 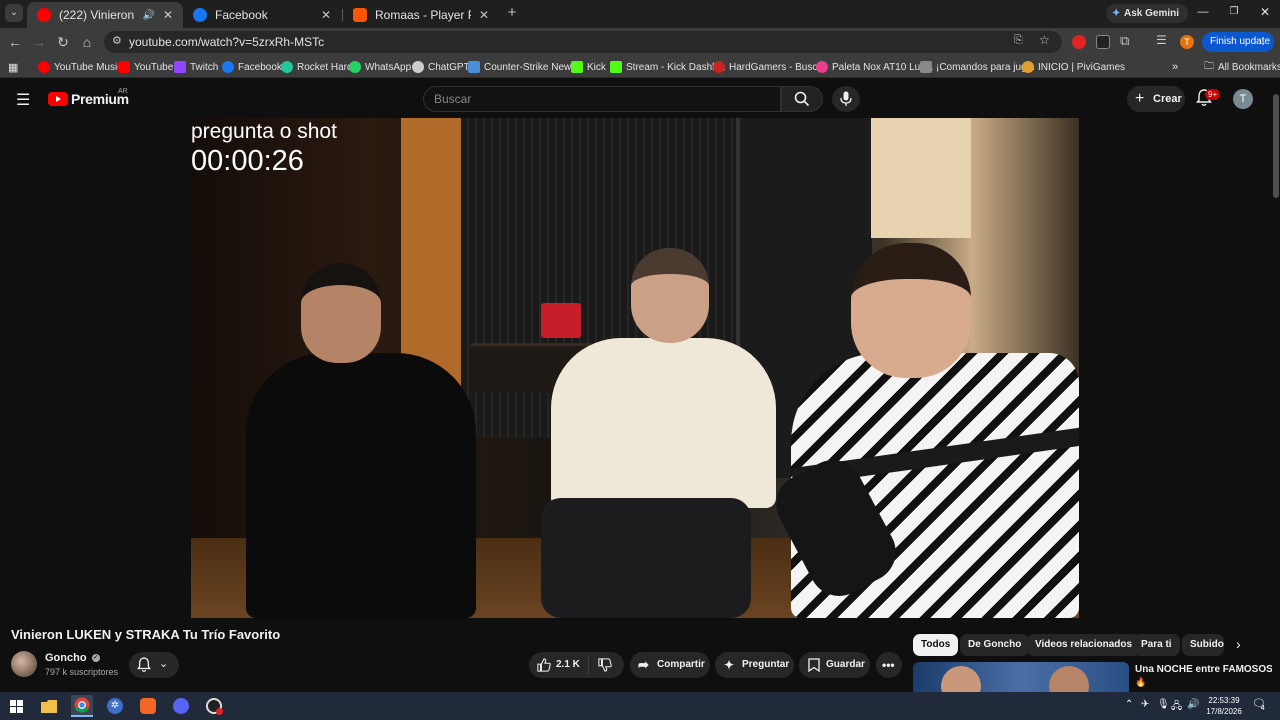 I want to click on bookmark-youtube-music: YouTube Music, so click(x=80, y=67).